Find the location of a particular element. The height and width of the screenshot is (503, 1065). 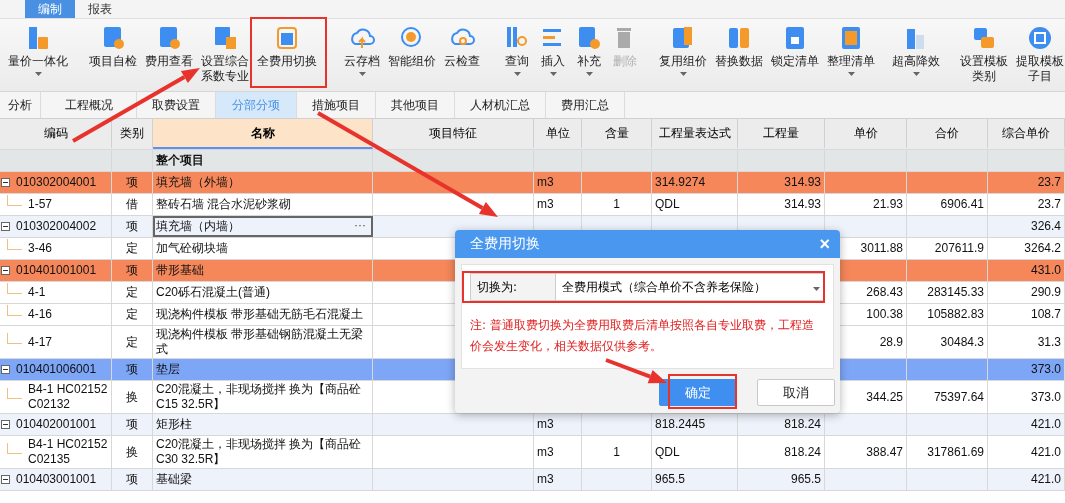

toolbar-button: 云检查 is located at coordinates (462, 58).